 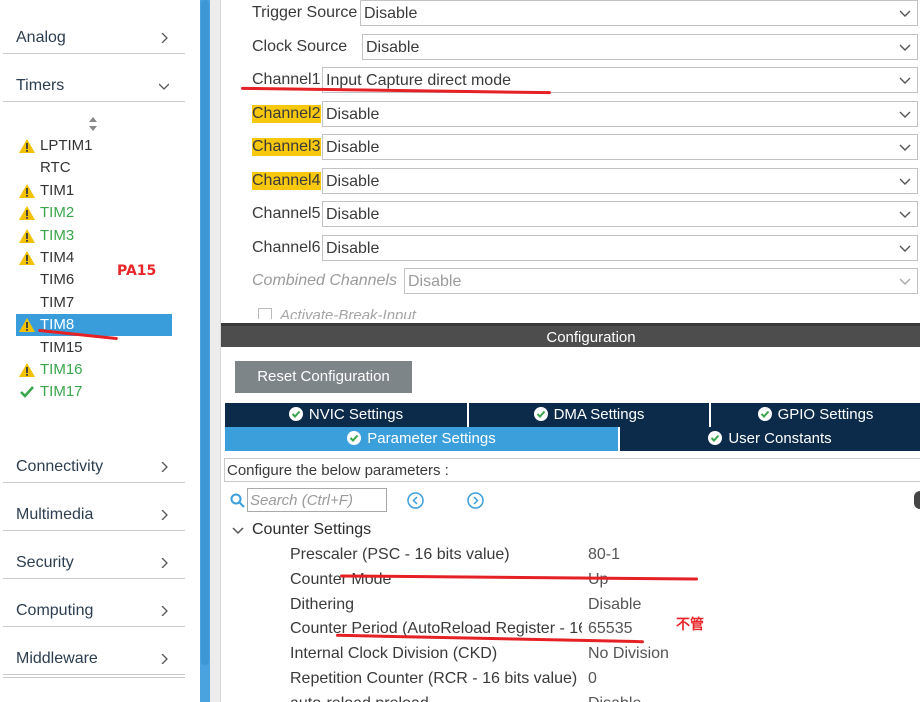 What do you see at coordinates (286, 181) in the screenshot?
I see `mode-label: Channel4` at bounding box center [286, 181].